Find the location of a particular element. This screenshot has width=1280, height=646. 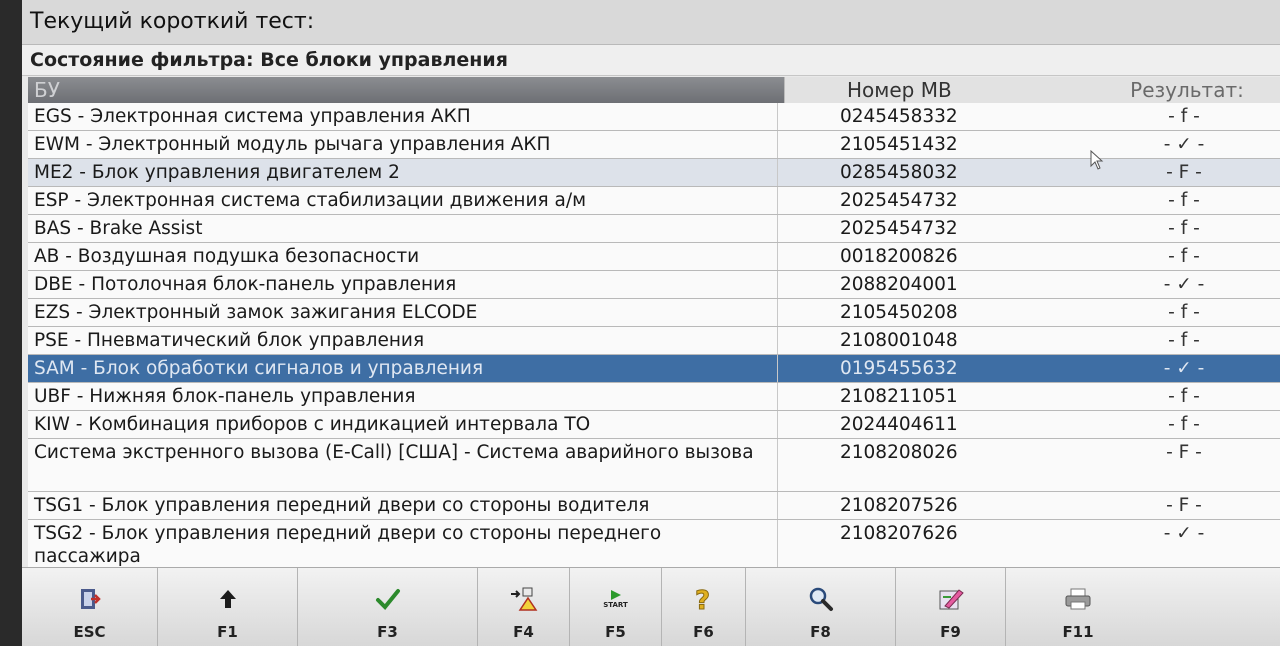

cell-mb-number: 2105450208 is located at coordinates (899, 312).